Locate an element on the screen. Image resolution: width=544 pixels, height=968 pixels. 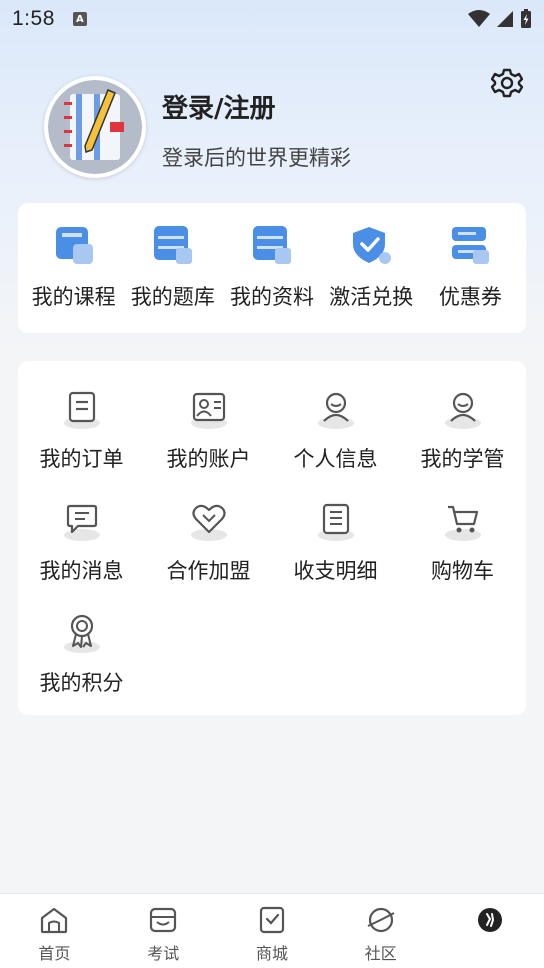
gear-icon is located at coordinates (507, 83).